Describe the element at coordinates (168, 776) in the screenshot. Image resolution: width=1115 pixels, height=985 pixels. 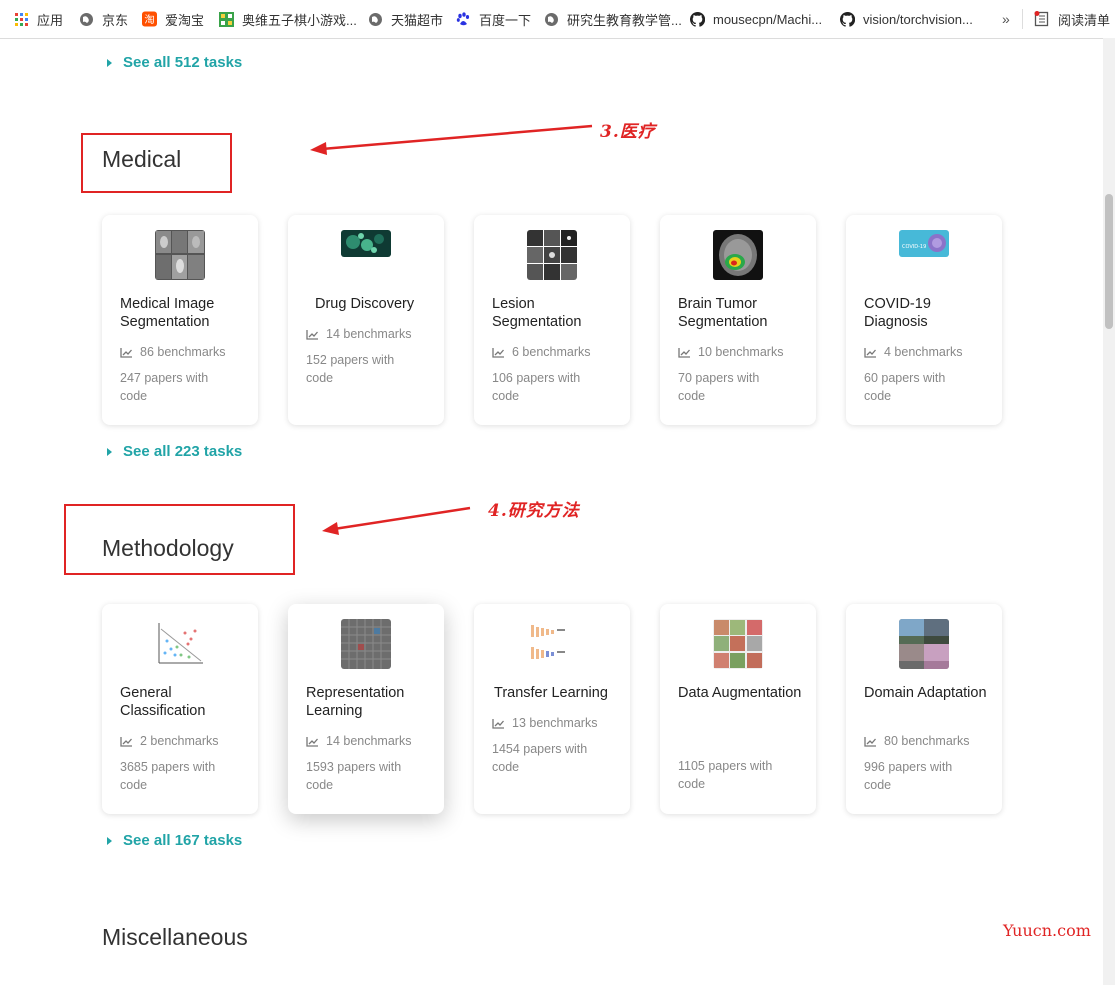
I see `papers-count: 3685 papers with code` at that location.